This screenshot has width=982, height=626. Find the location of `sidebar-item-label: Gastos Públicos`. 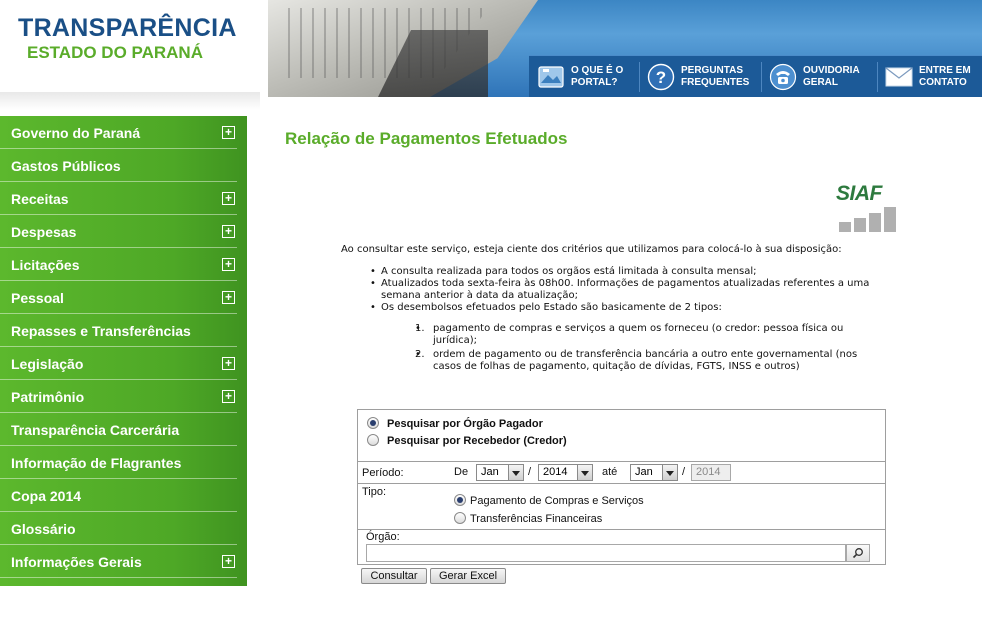

sidebar-item-label: Gastos Públicos is located at coordinates (66, 165).